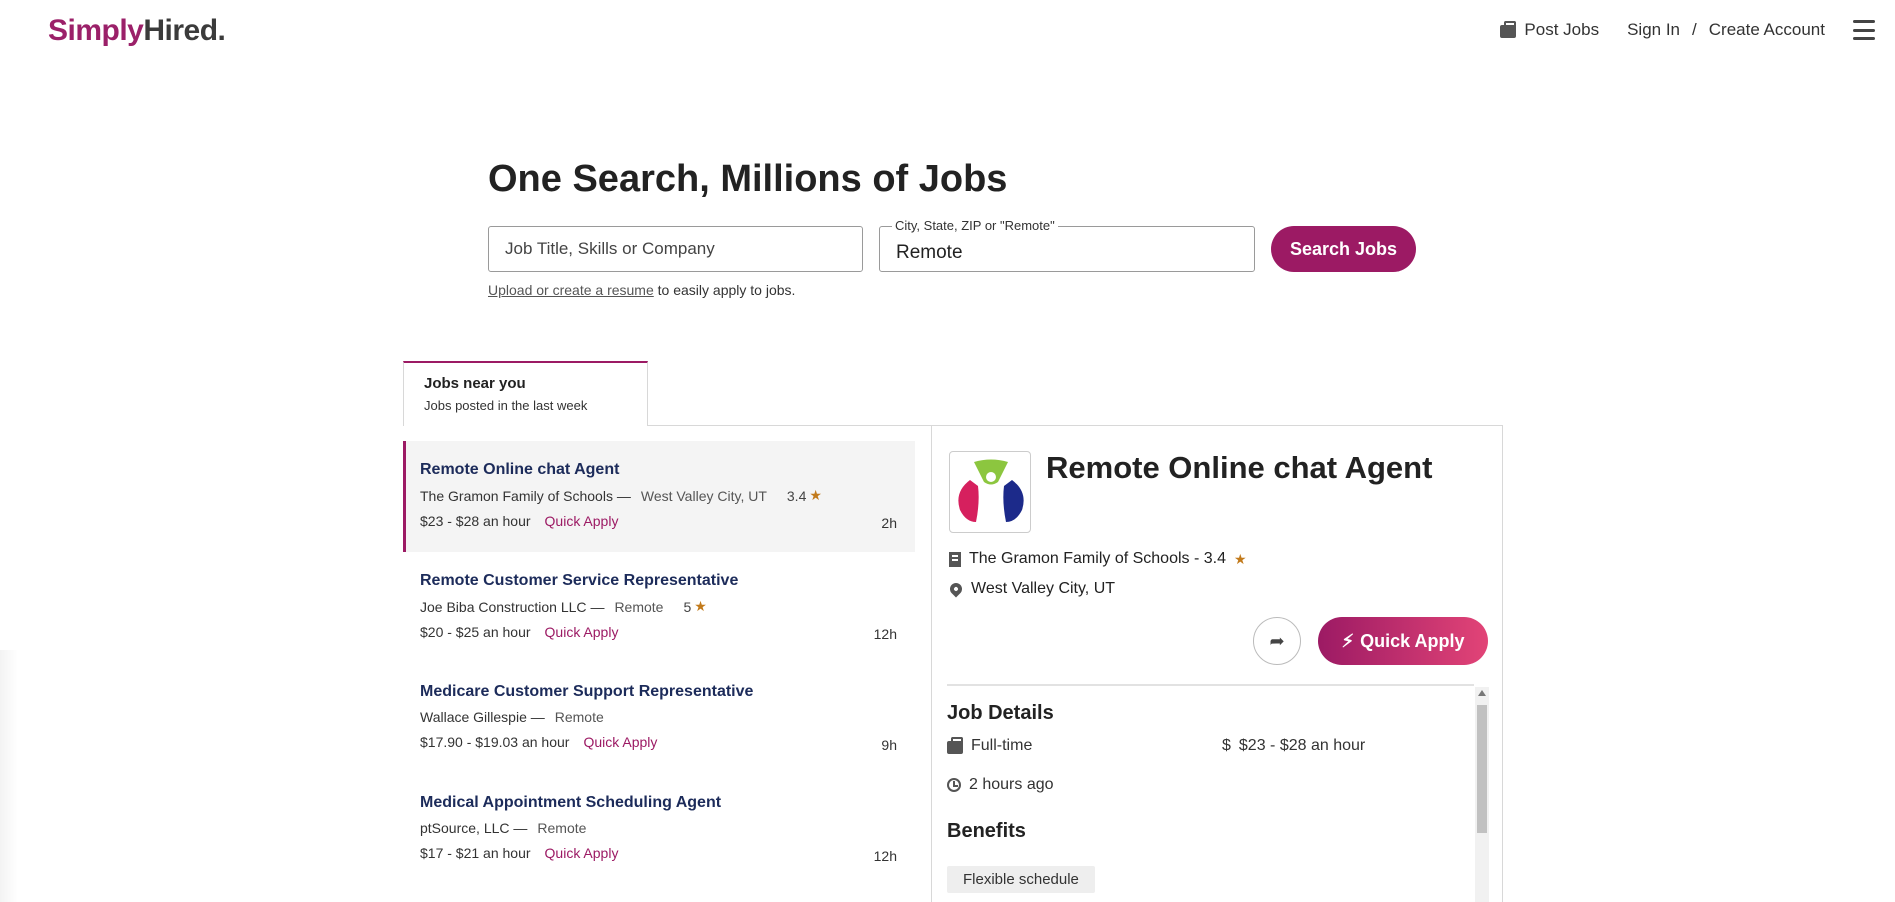 This screenshot has width=1895, height=902. I want to click on account-links: Sign In / Create Account, so click(1726, 30).